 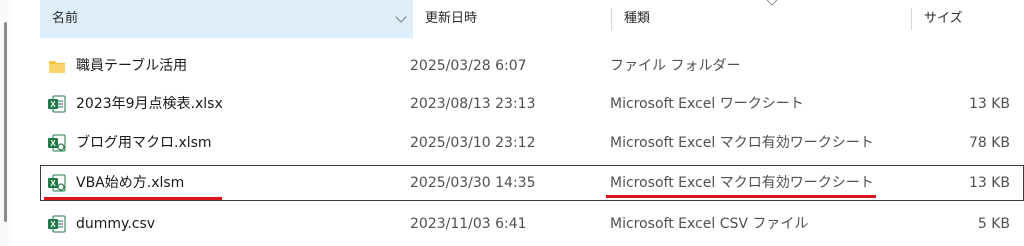 I want to click on column-header-size-label: サイズ, so click(x=943, y=18).